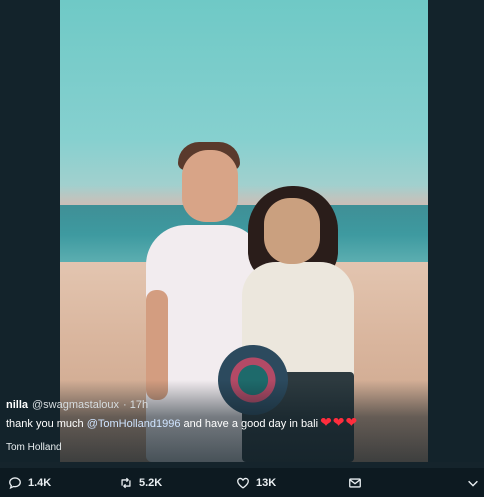  What do you see at coordinates (30, 231) in the screenshot?
I see `left-margin` at bounding box center [30, 231].